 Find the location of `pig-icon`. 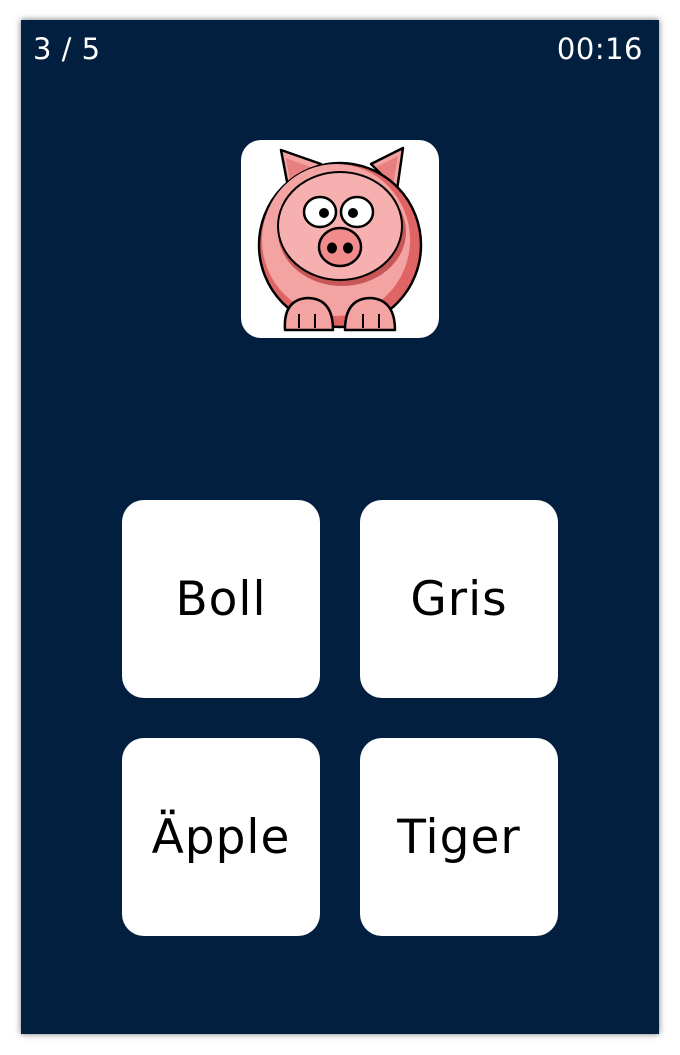

pig-icon is located at coordinates (340, 239).